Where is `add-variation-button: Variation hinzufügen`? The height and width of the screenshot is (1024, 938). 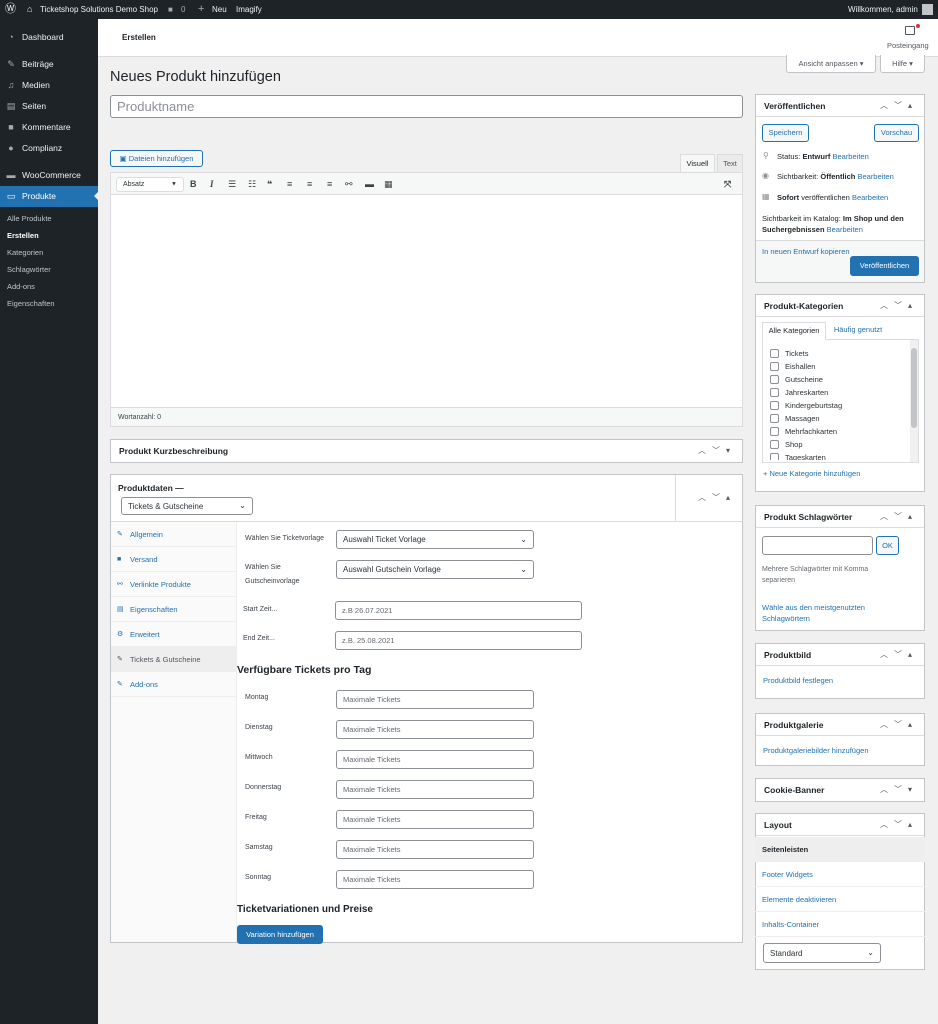 add-variation-button: Variation hinzufügen is located at coordinates (280, 934).